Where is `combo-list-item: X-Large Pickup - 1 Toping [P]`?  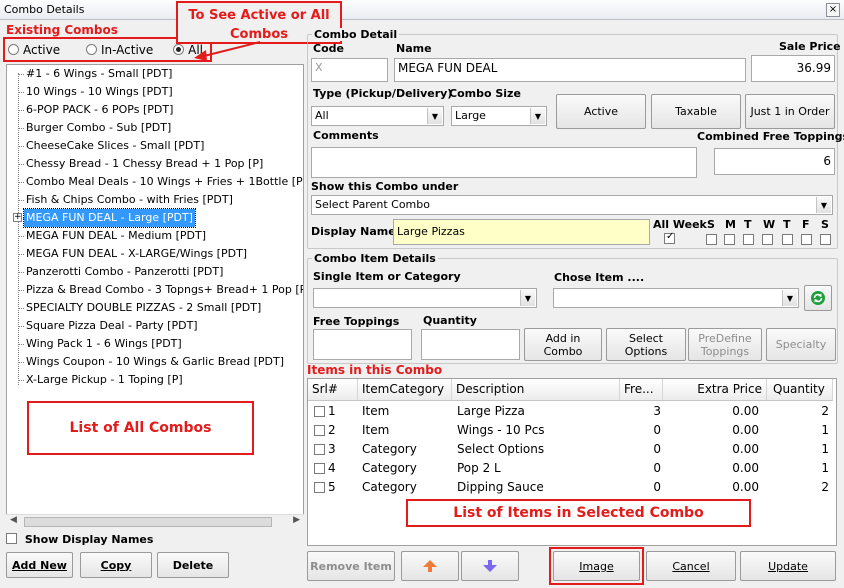
combo-list-item: X-Large Pickup - 1 Toping [P] is located at coordinates (104, 380).